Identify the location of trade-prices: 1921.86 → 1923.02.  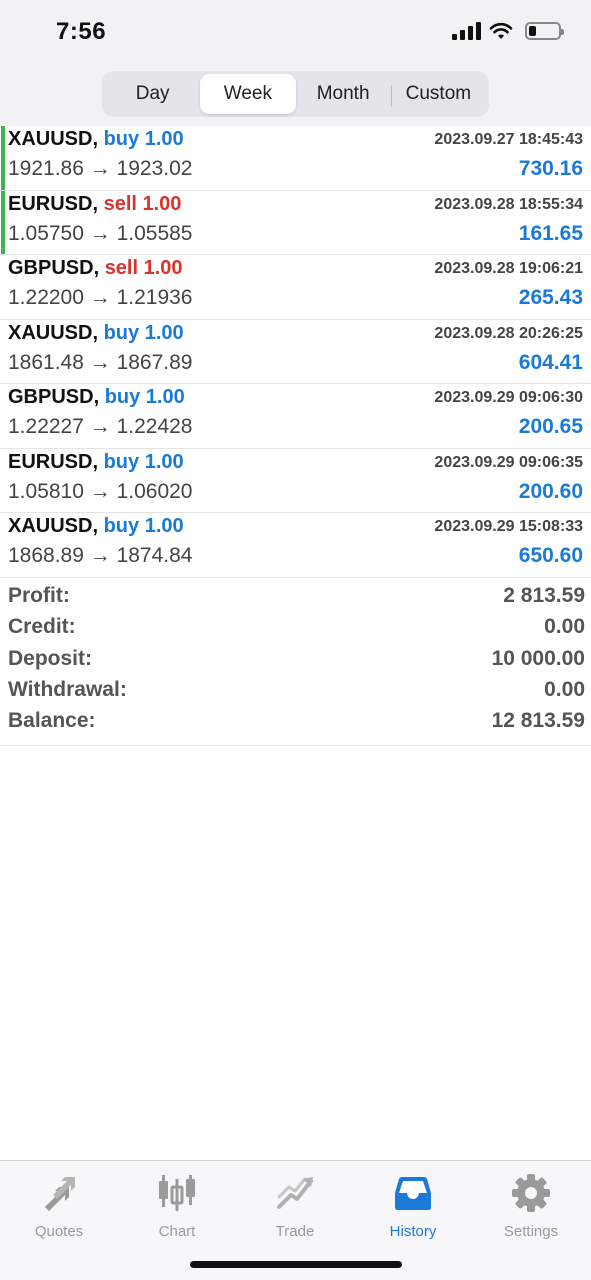
(100, 168).